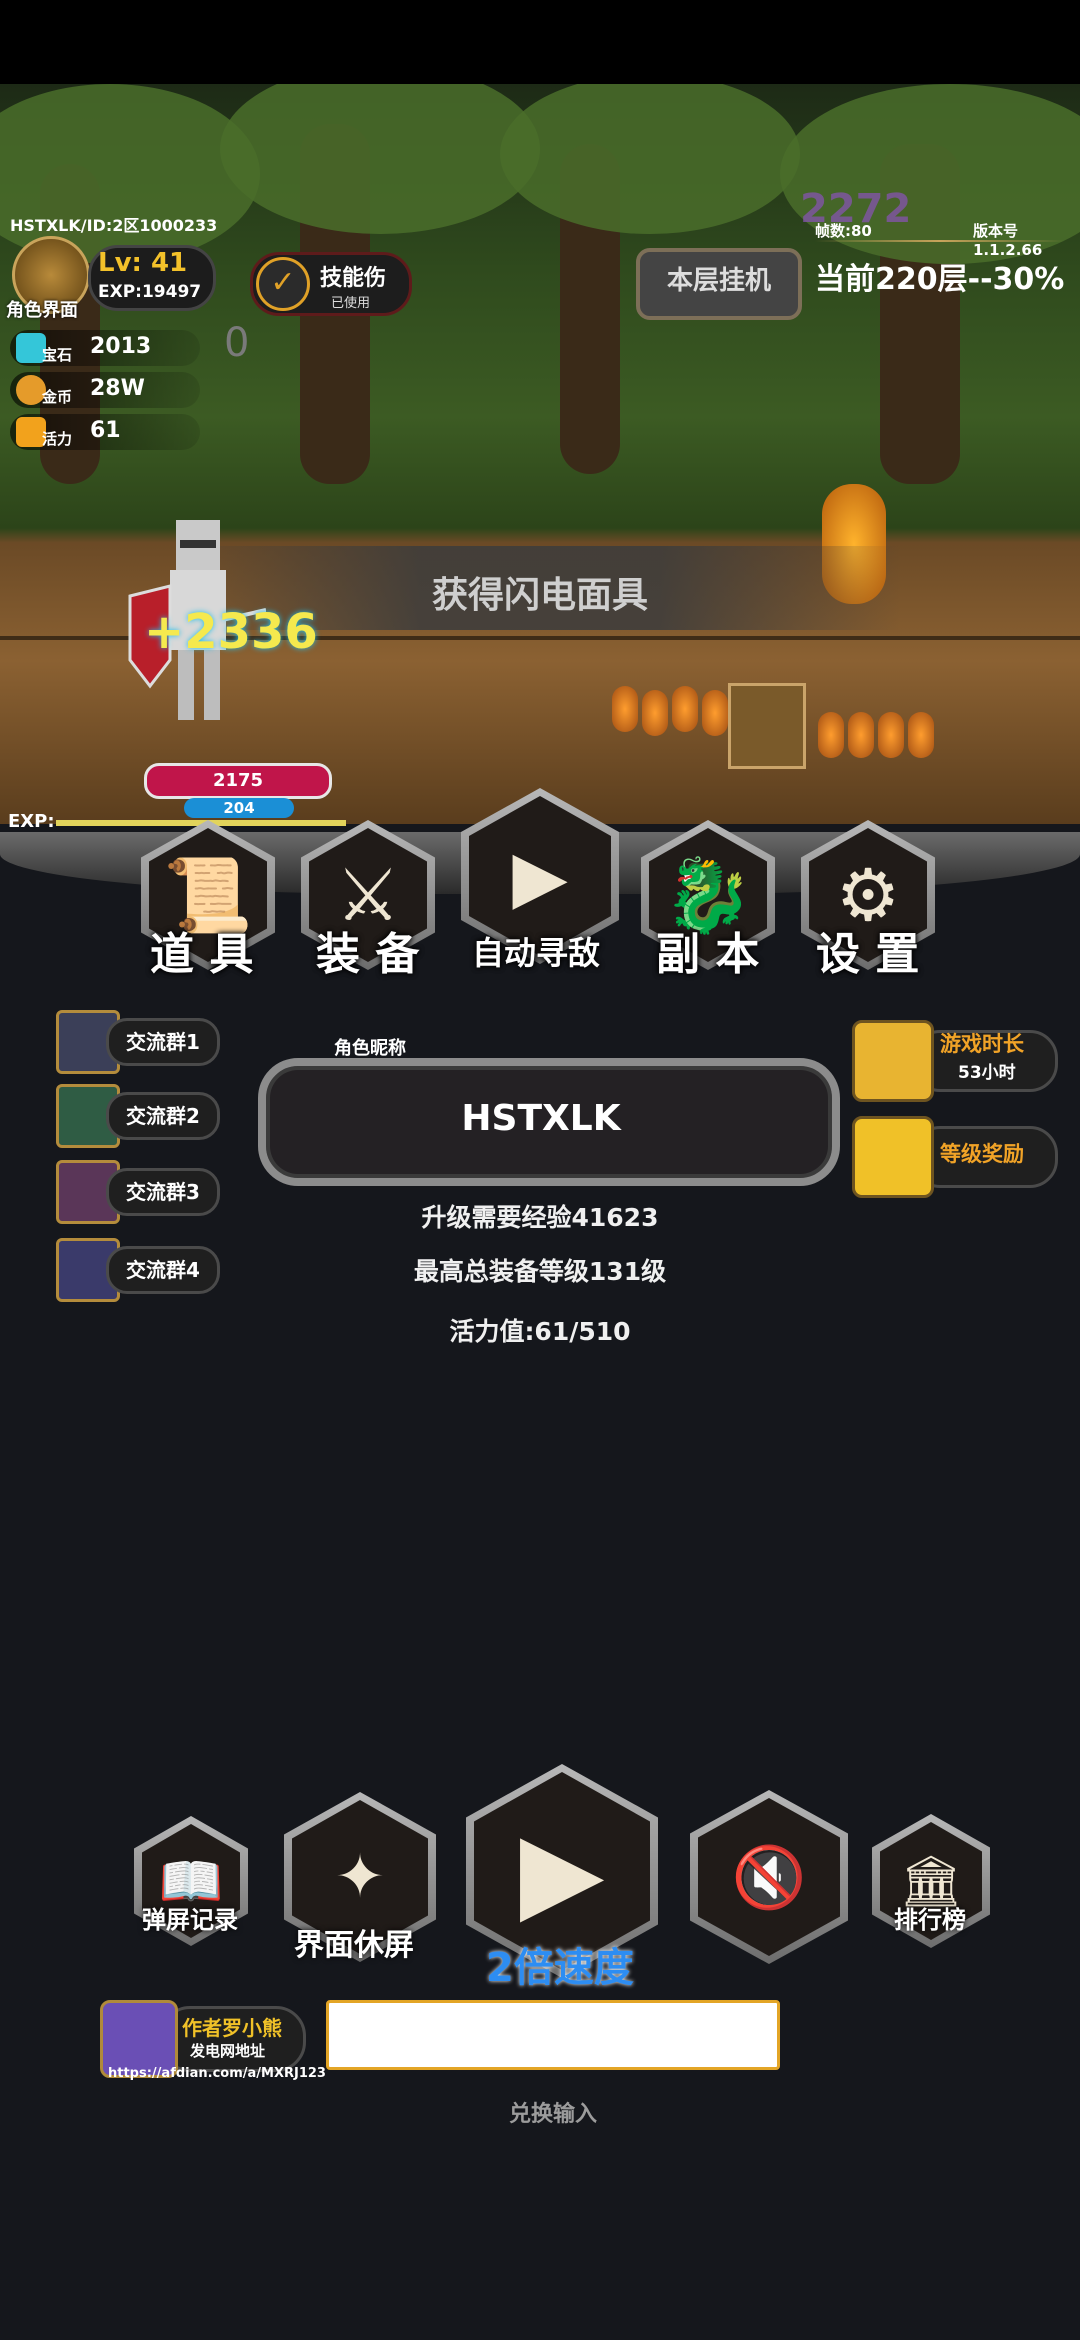  What do you see at coordinates (940, 241) in the screenshot?
I see `floor-divider` at bounding box center [940, 241].